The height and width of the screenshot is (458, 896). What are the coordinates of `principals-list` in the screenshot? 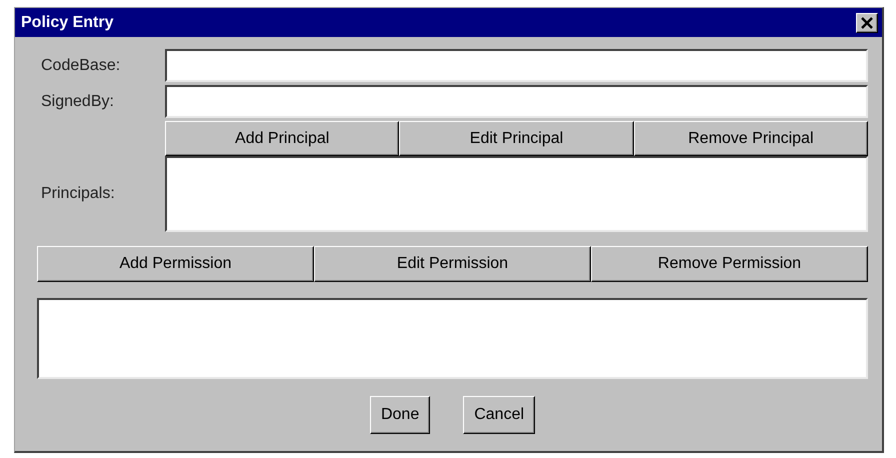 It's located at (516, 194).